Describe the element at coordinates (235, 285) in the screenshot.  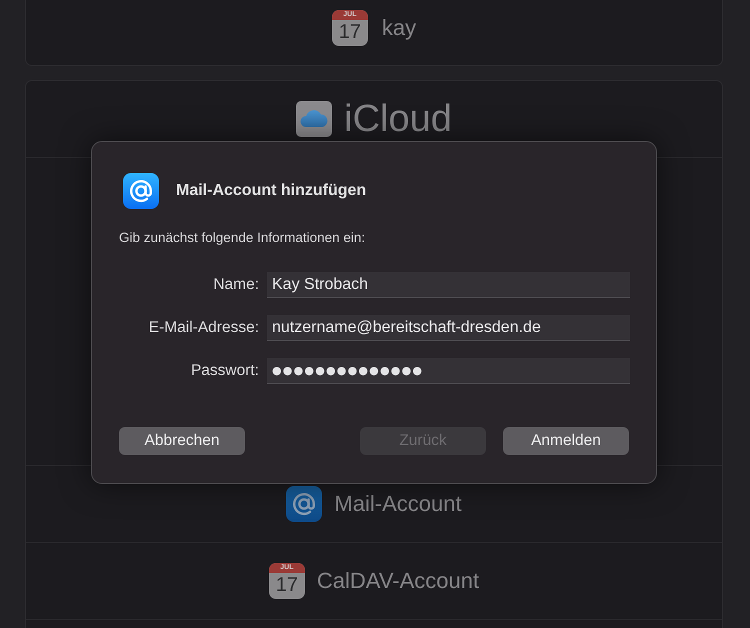
I see `field-label: Name:` at that location.